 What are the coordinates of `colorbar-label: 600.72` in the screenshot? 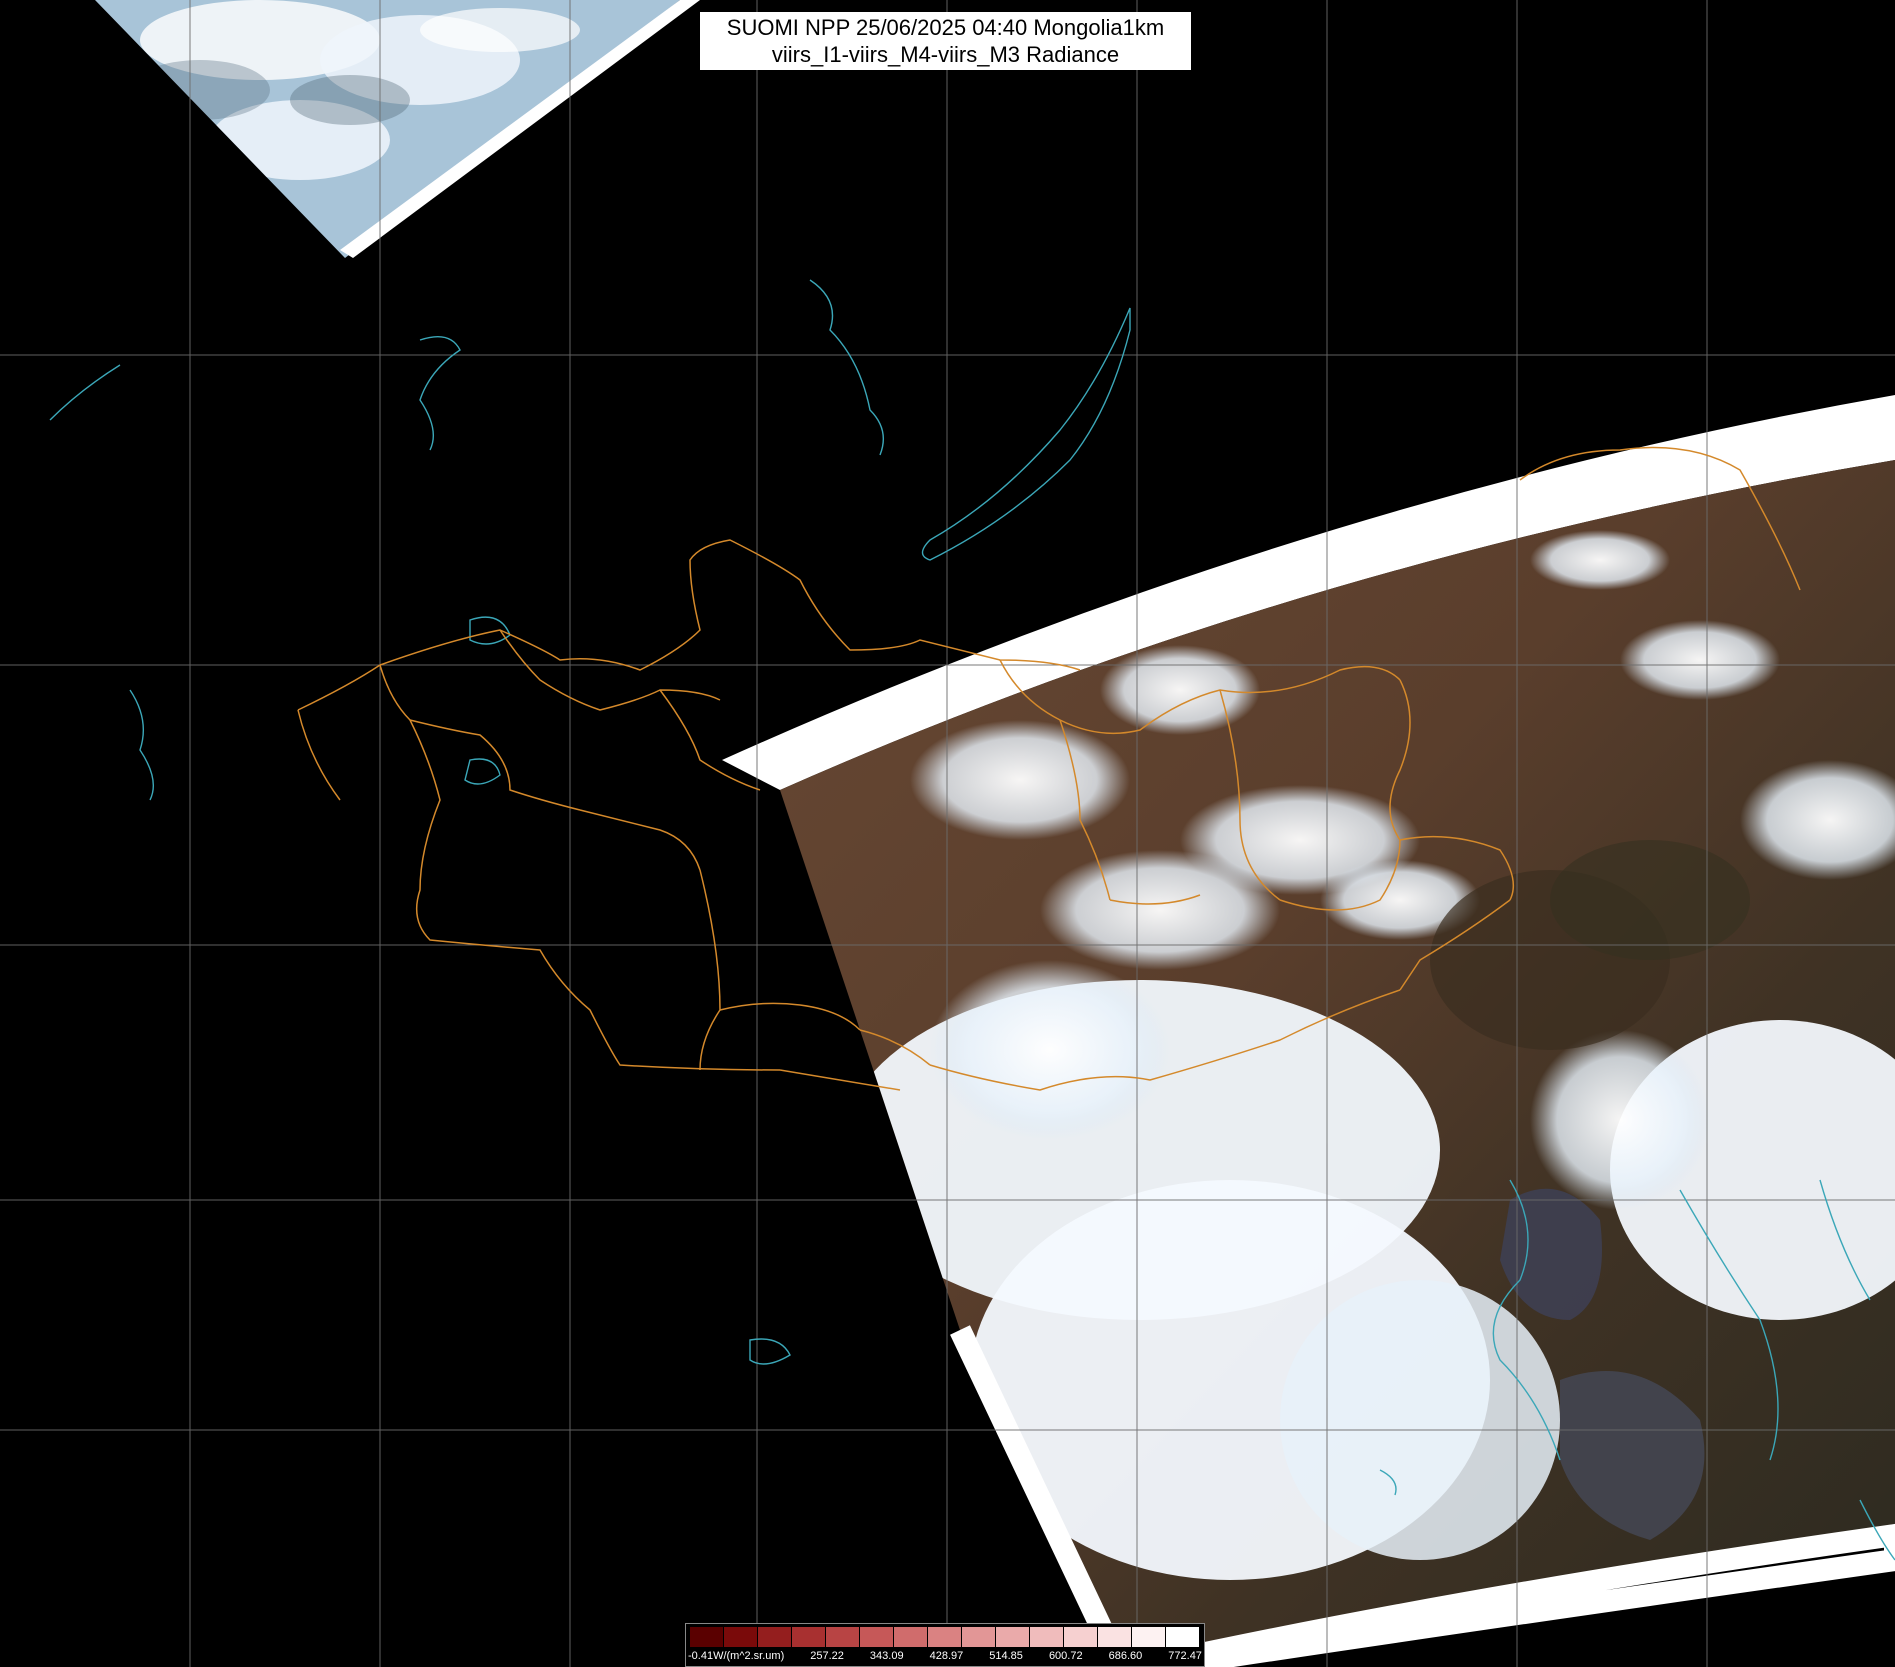 It's located at (1065, 1656).